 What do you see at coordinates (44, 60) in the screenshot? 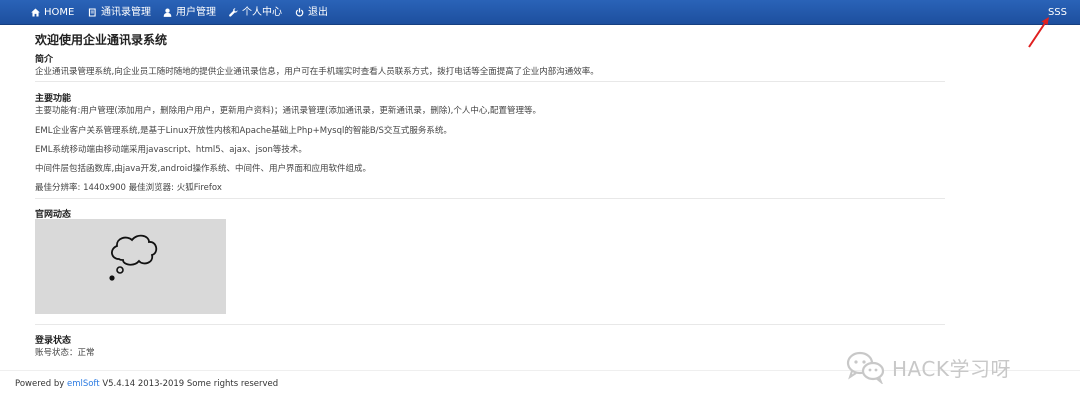
I see `intro-heading: 简介` at bounding box center [44, 60].